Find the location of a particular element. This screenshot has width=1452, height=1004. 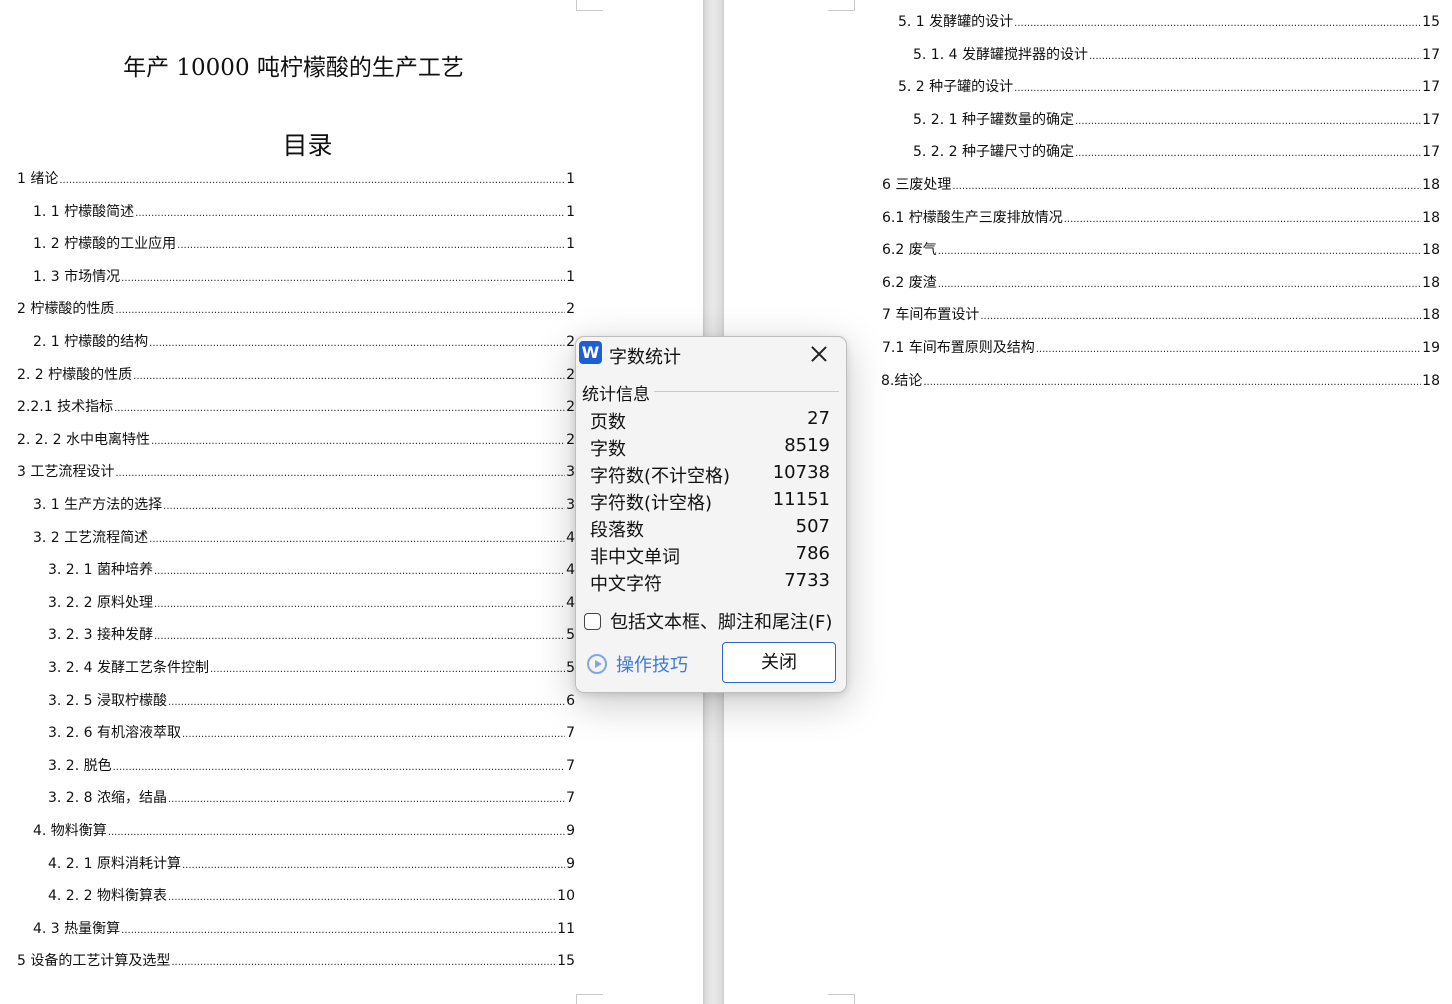

toc-entry-label: 3. 2. 8 浓缩，结晶 is located at coordinates (107, 798).